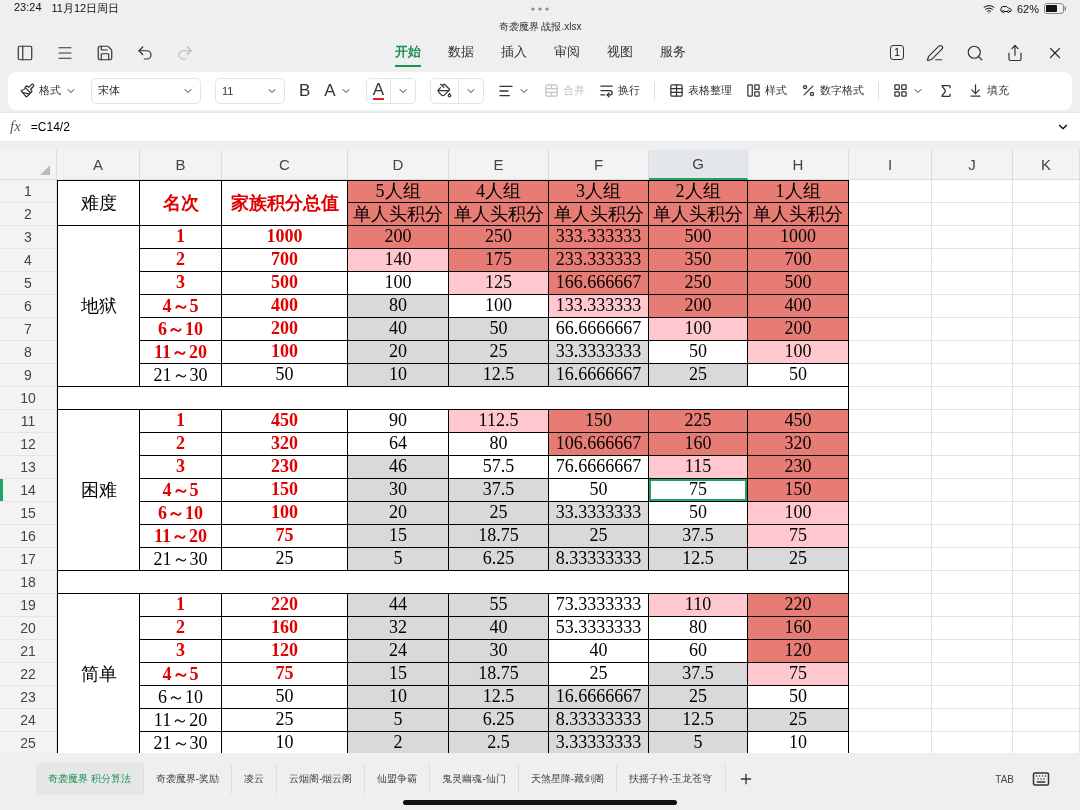 The height and width of the screenshot is (810, 1080). What do you see at coordinates (698, 164) in the screenshot?
I see `column-header: G` at bounding box center [698, 164].